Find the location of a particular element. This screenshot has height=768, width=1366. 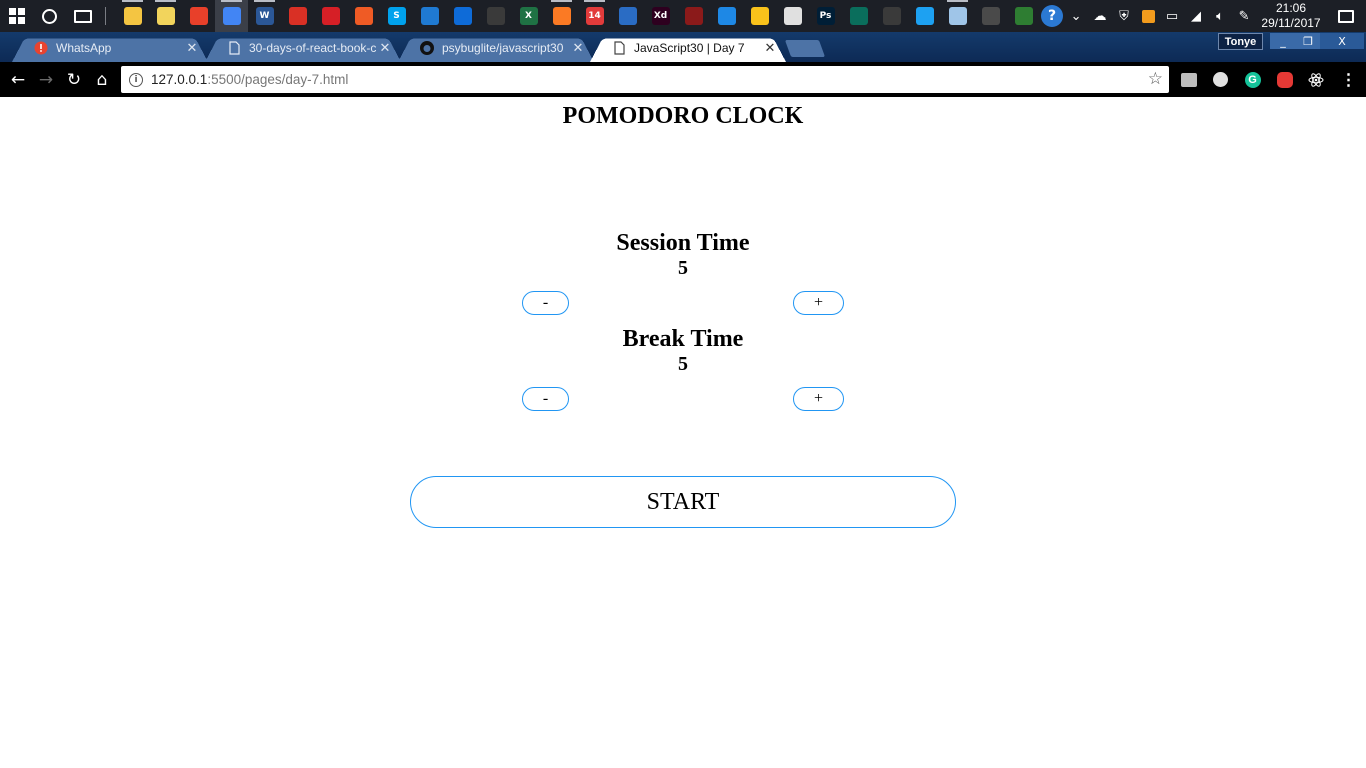

app-cyan-icon is located at coordinates (726, 16).